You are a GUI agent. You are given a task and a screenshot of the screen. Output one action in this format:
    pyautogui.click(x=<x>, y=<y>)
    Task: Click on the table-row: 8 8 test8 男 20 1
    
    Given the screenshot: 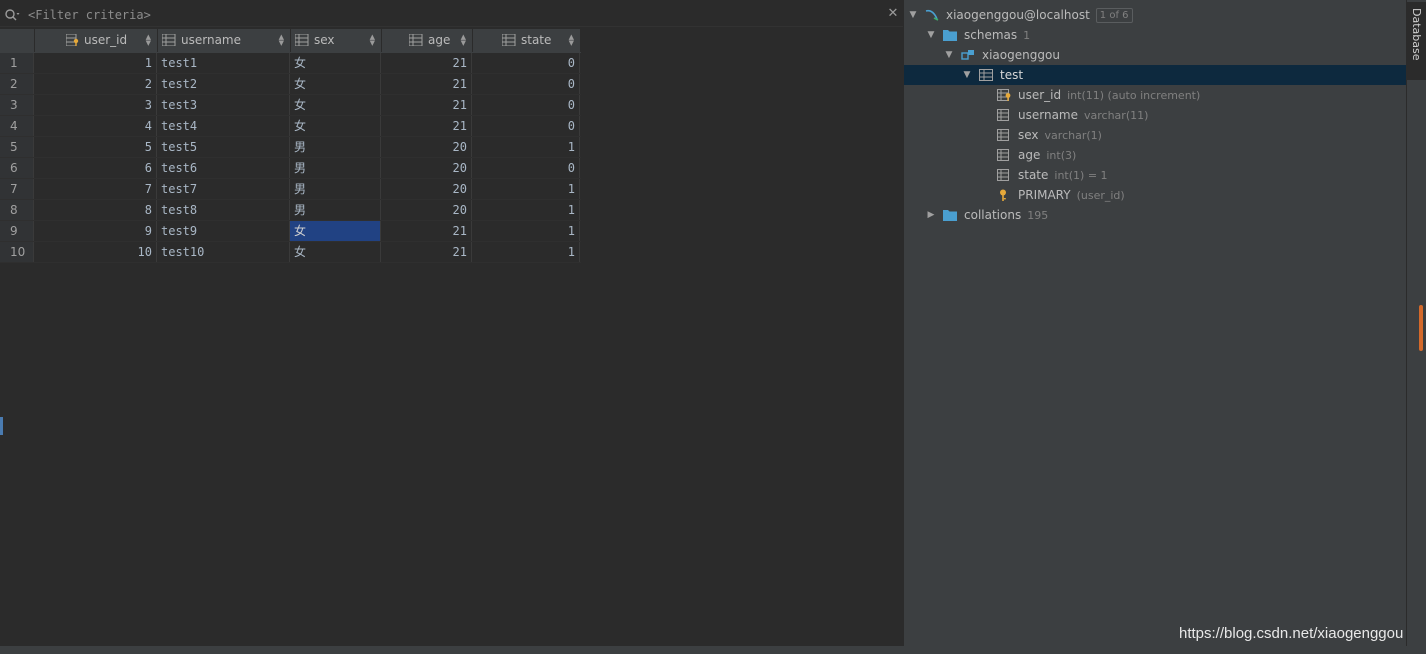 What is the action you would take?
    pyautogui.click(x=290, y=210)
    